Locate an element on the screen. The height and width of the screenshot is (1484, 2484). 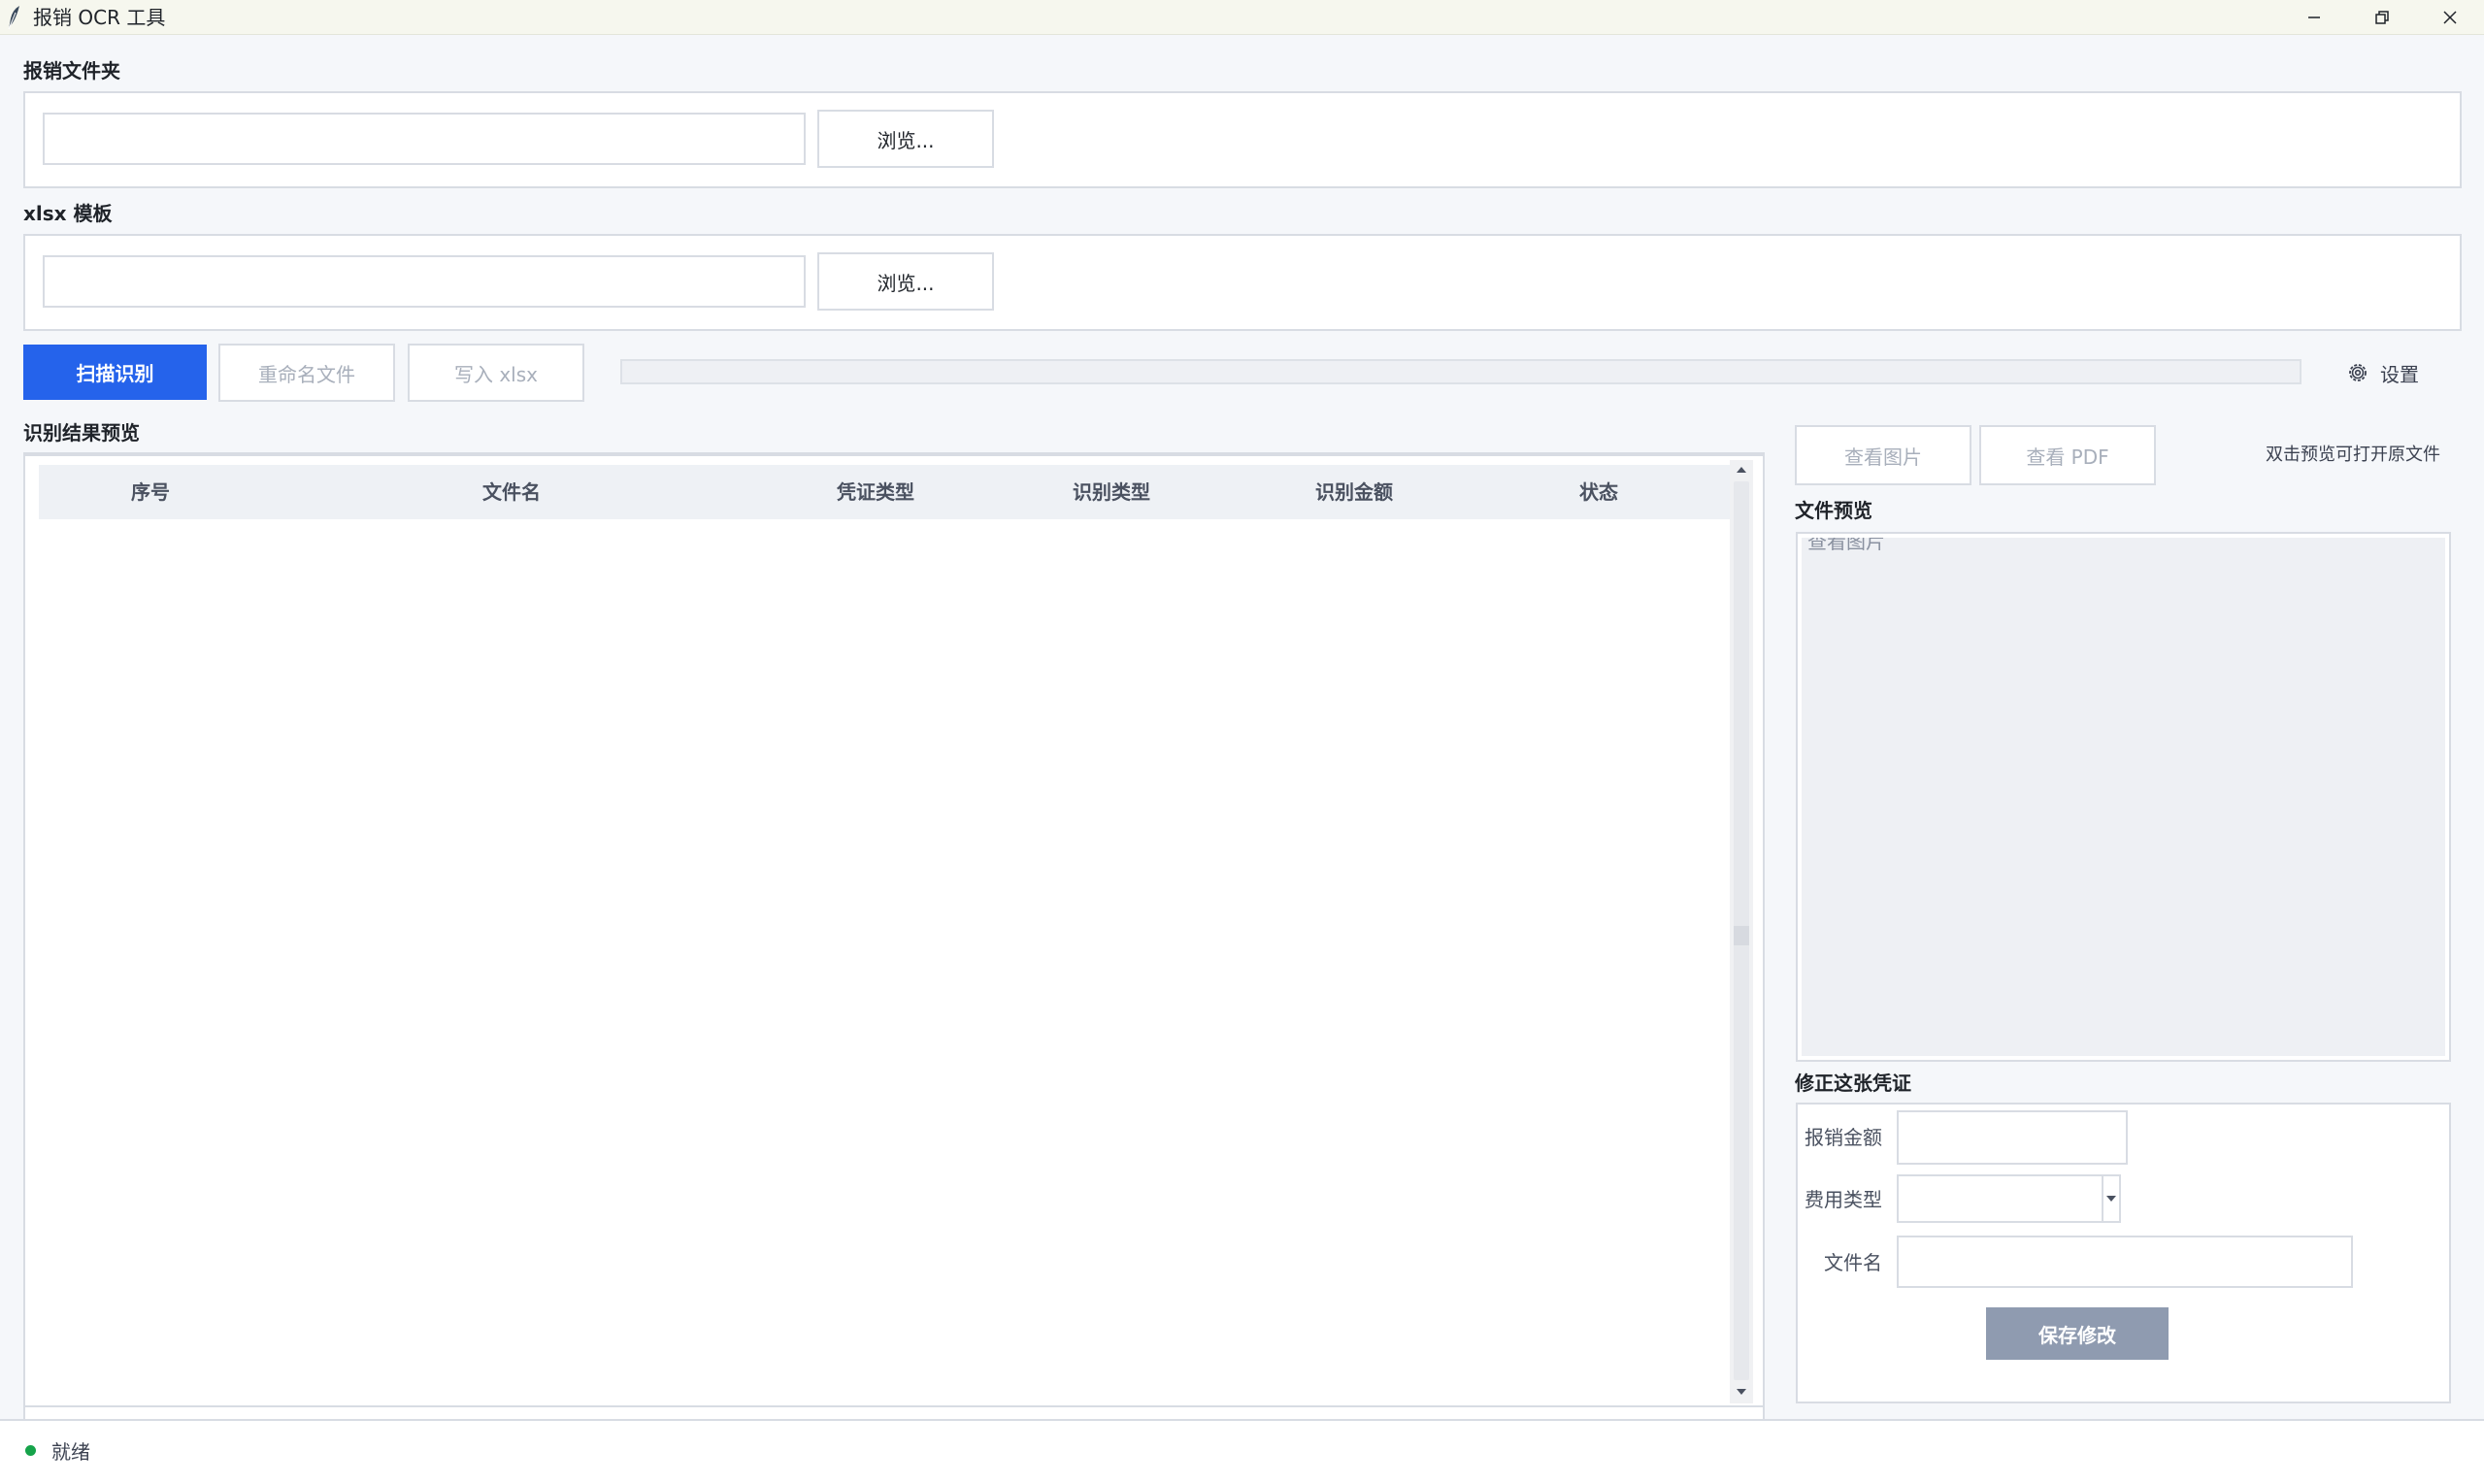
settings-button: 设置 is located at coordinates (2383, 372).